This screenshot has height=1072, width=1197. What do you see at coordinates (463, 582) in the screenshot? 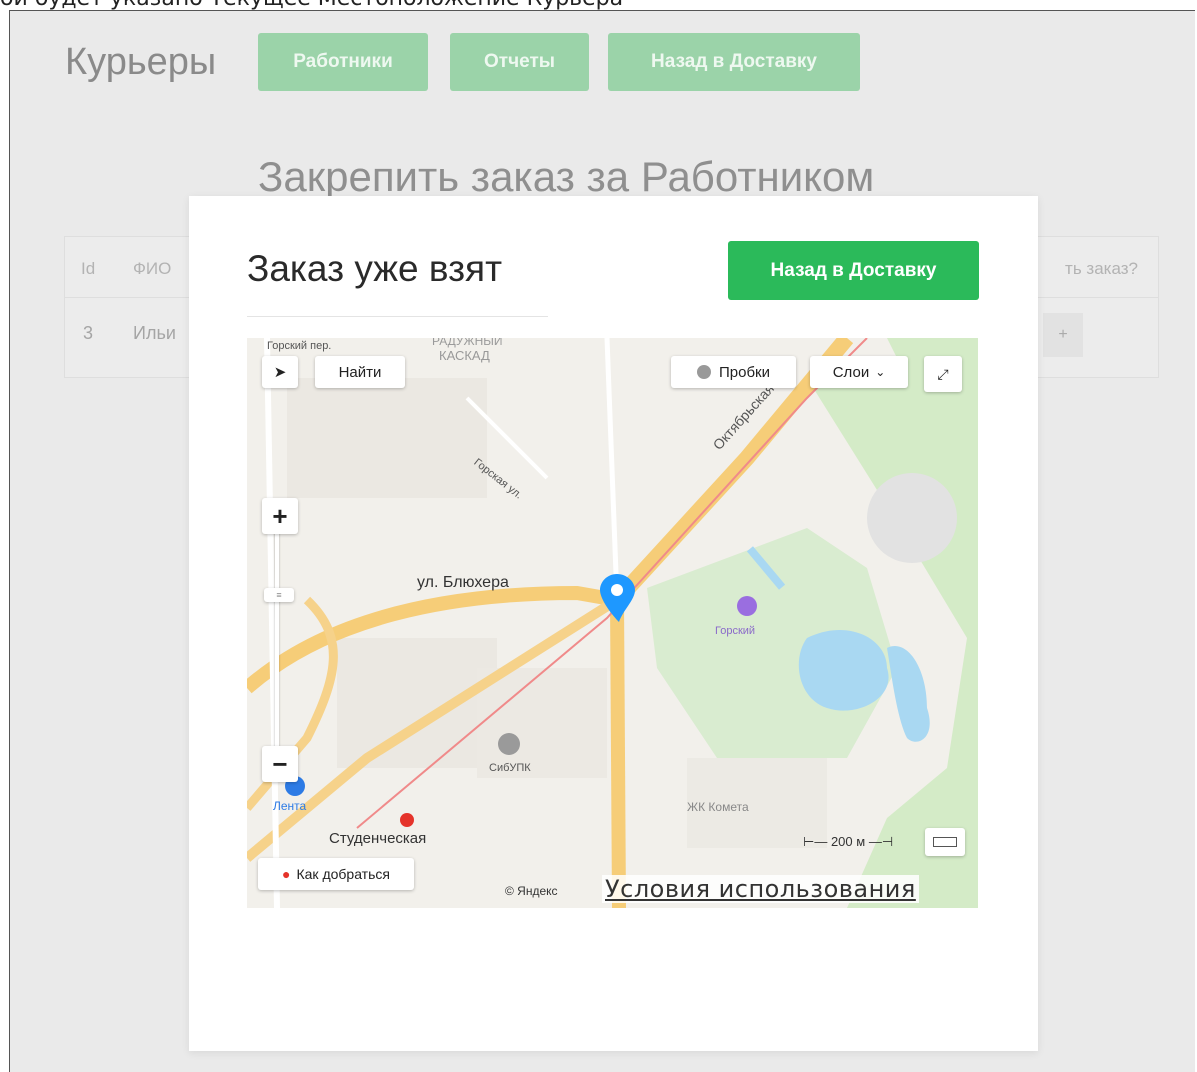
I see `label-bluhera-street: ул. Блюхера` at bounding box center [463, 582].